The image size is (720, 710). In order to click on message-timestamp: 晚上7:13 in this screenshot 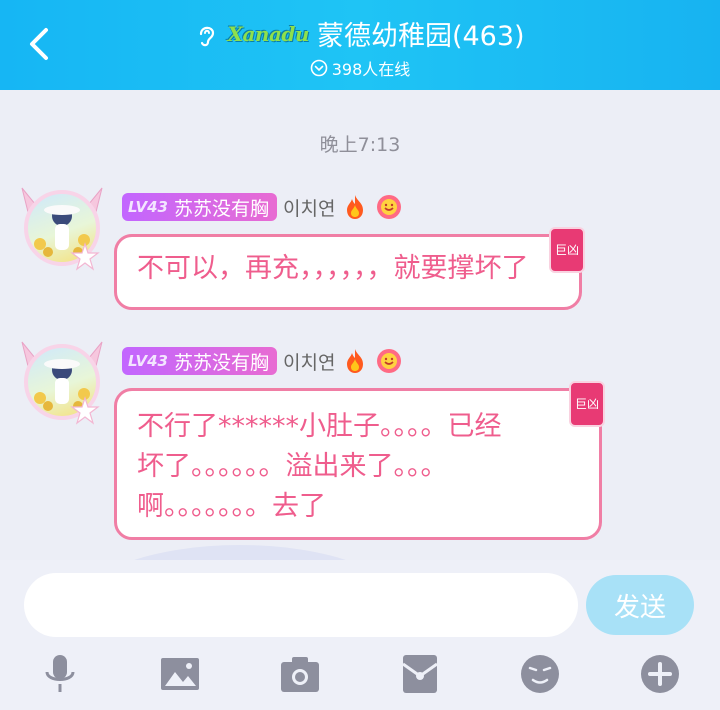, I will do `click(360, 145)`.